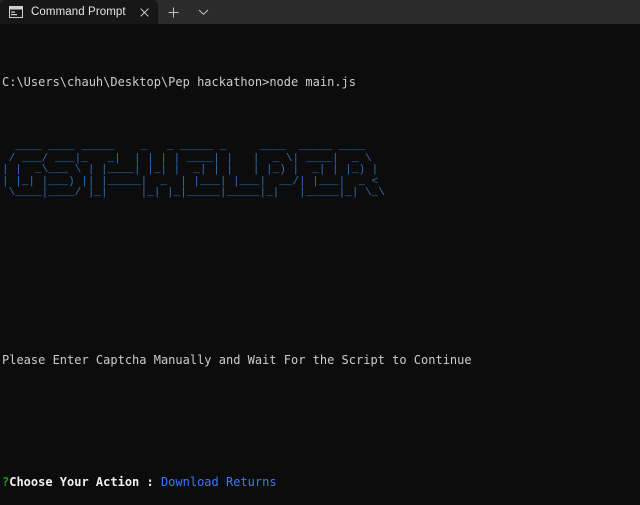 This screenshot has height=505, width=640. Describe the element at coordinates (320, 12) in the screenshot. I see `tab-bar: Command Prompt` at that location.